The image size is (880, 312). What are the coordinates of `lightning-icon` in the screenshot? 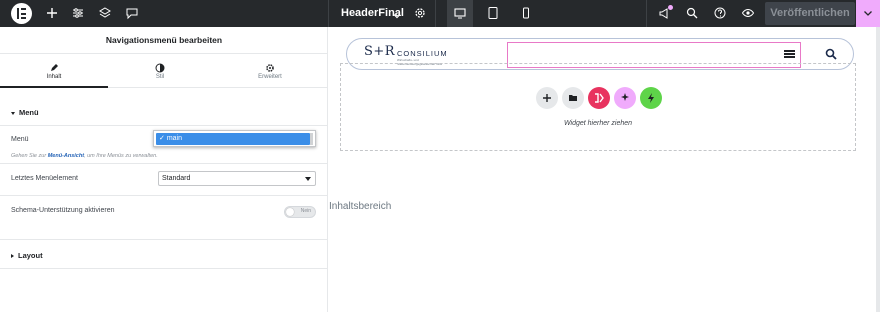 It's located at (651, 98).